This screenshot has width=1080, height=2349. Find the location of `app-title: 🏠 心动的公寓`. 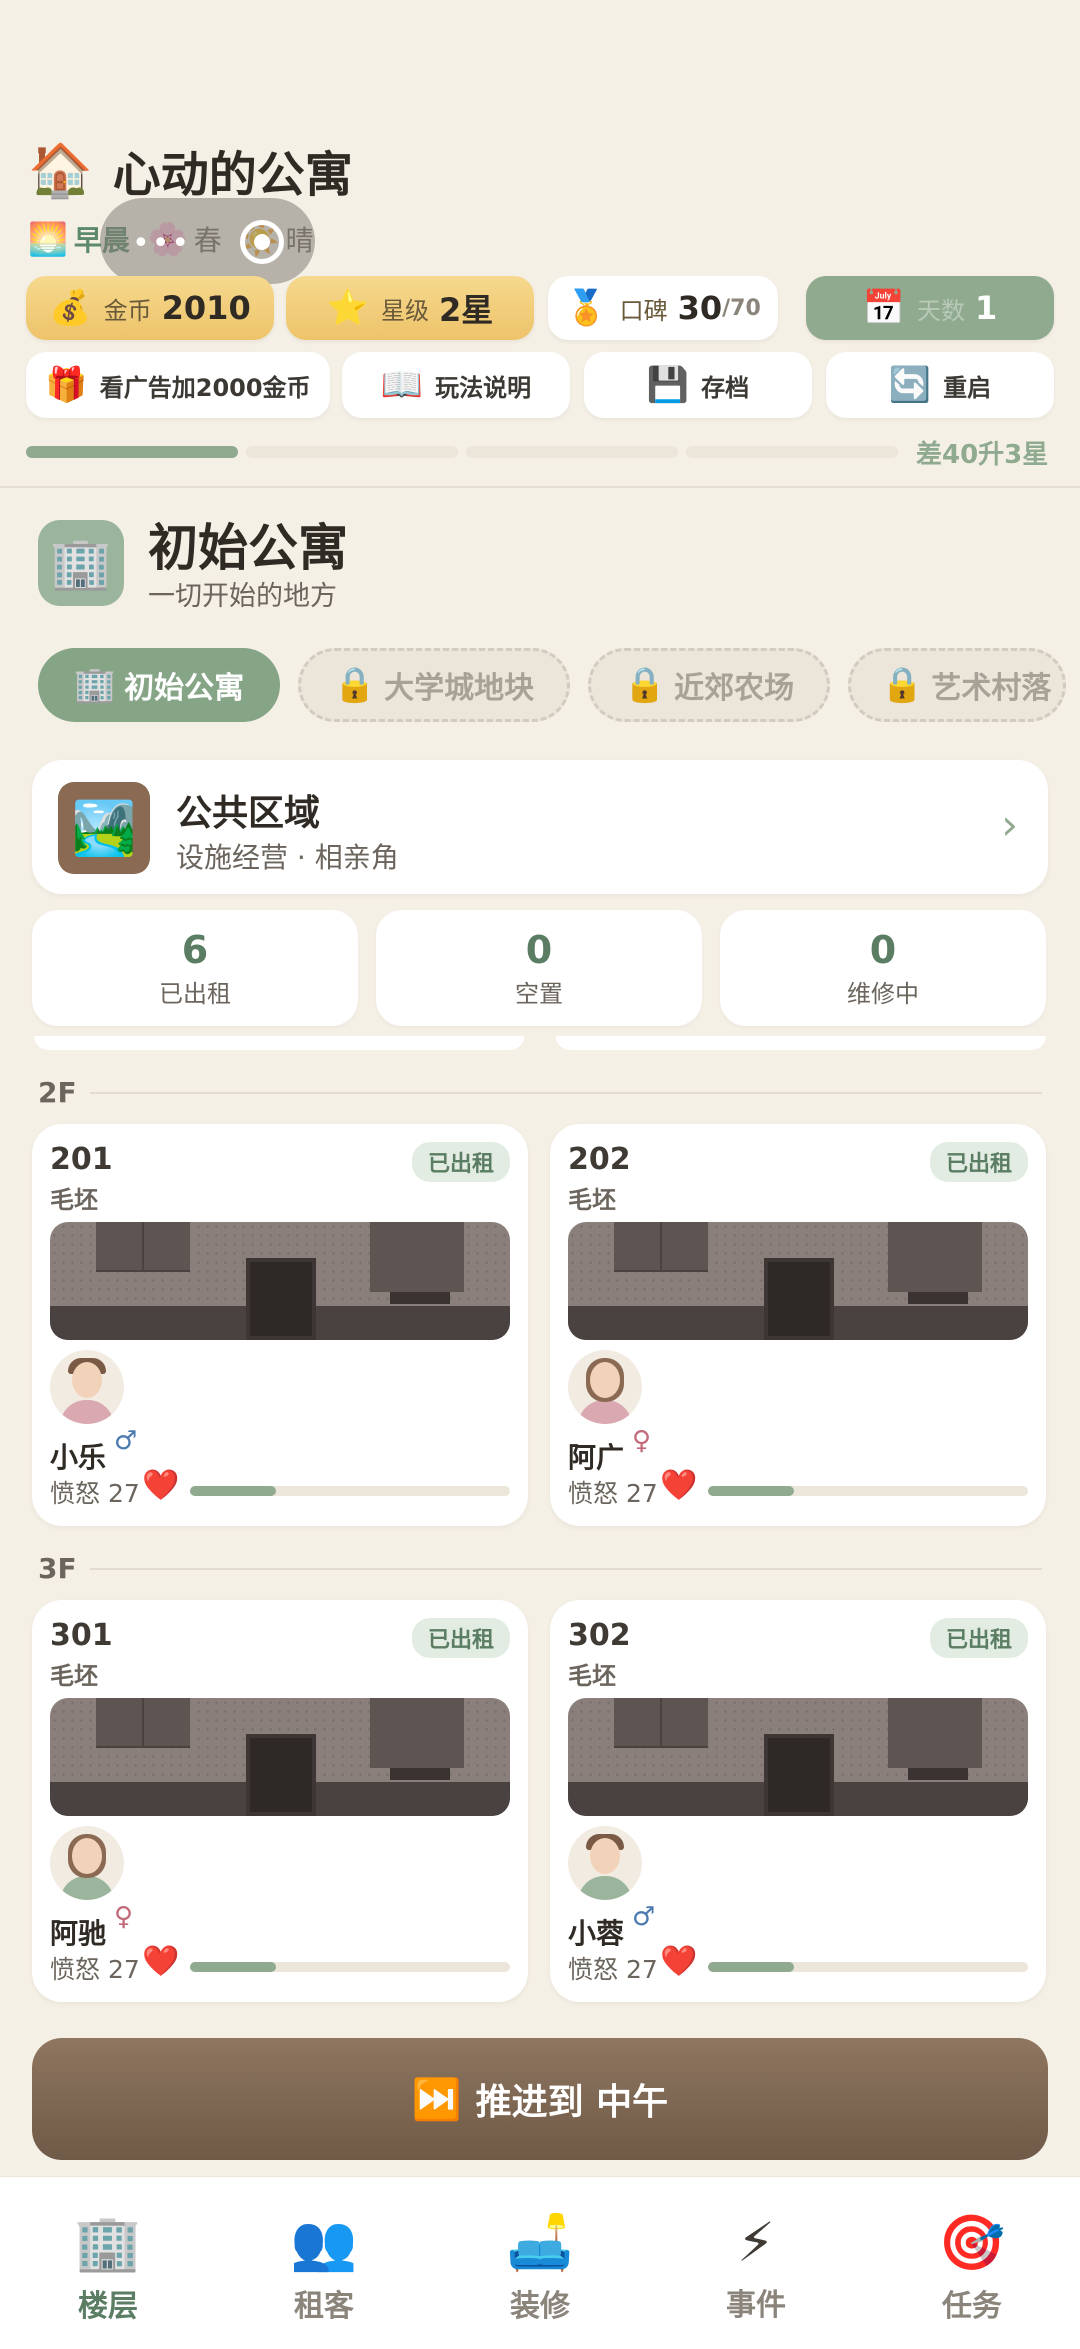

app-title: 🏠 心动的公寓 is located at coordinates (190, 172).